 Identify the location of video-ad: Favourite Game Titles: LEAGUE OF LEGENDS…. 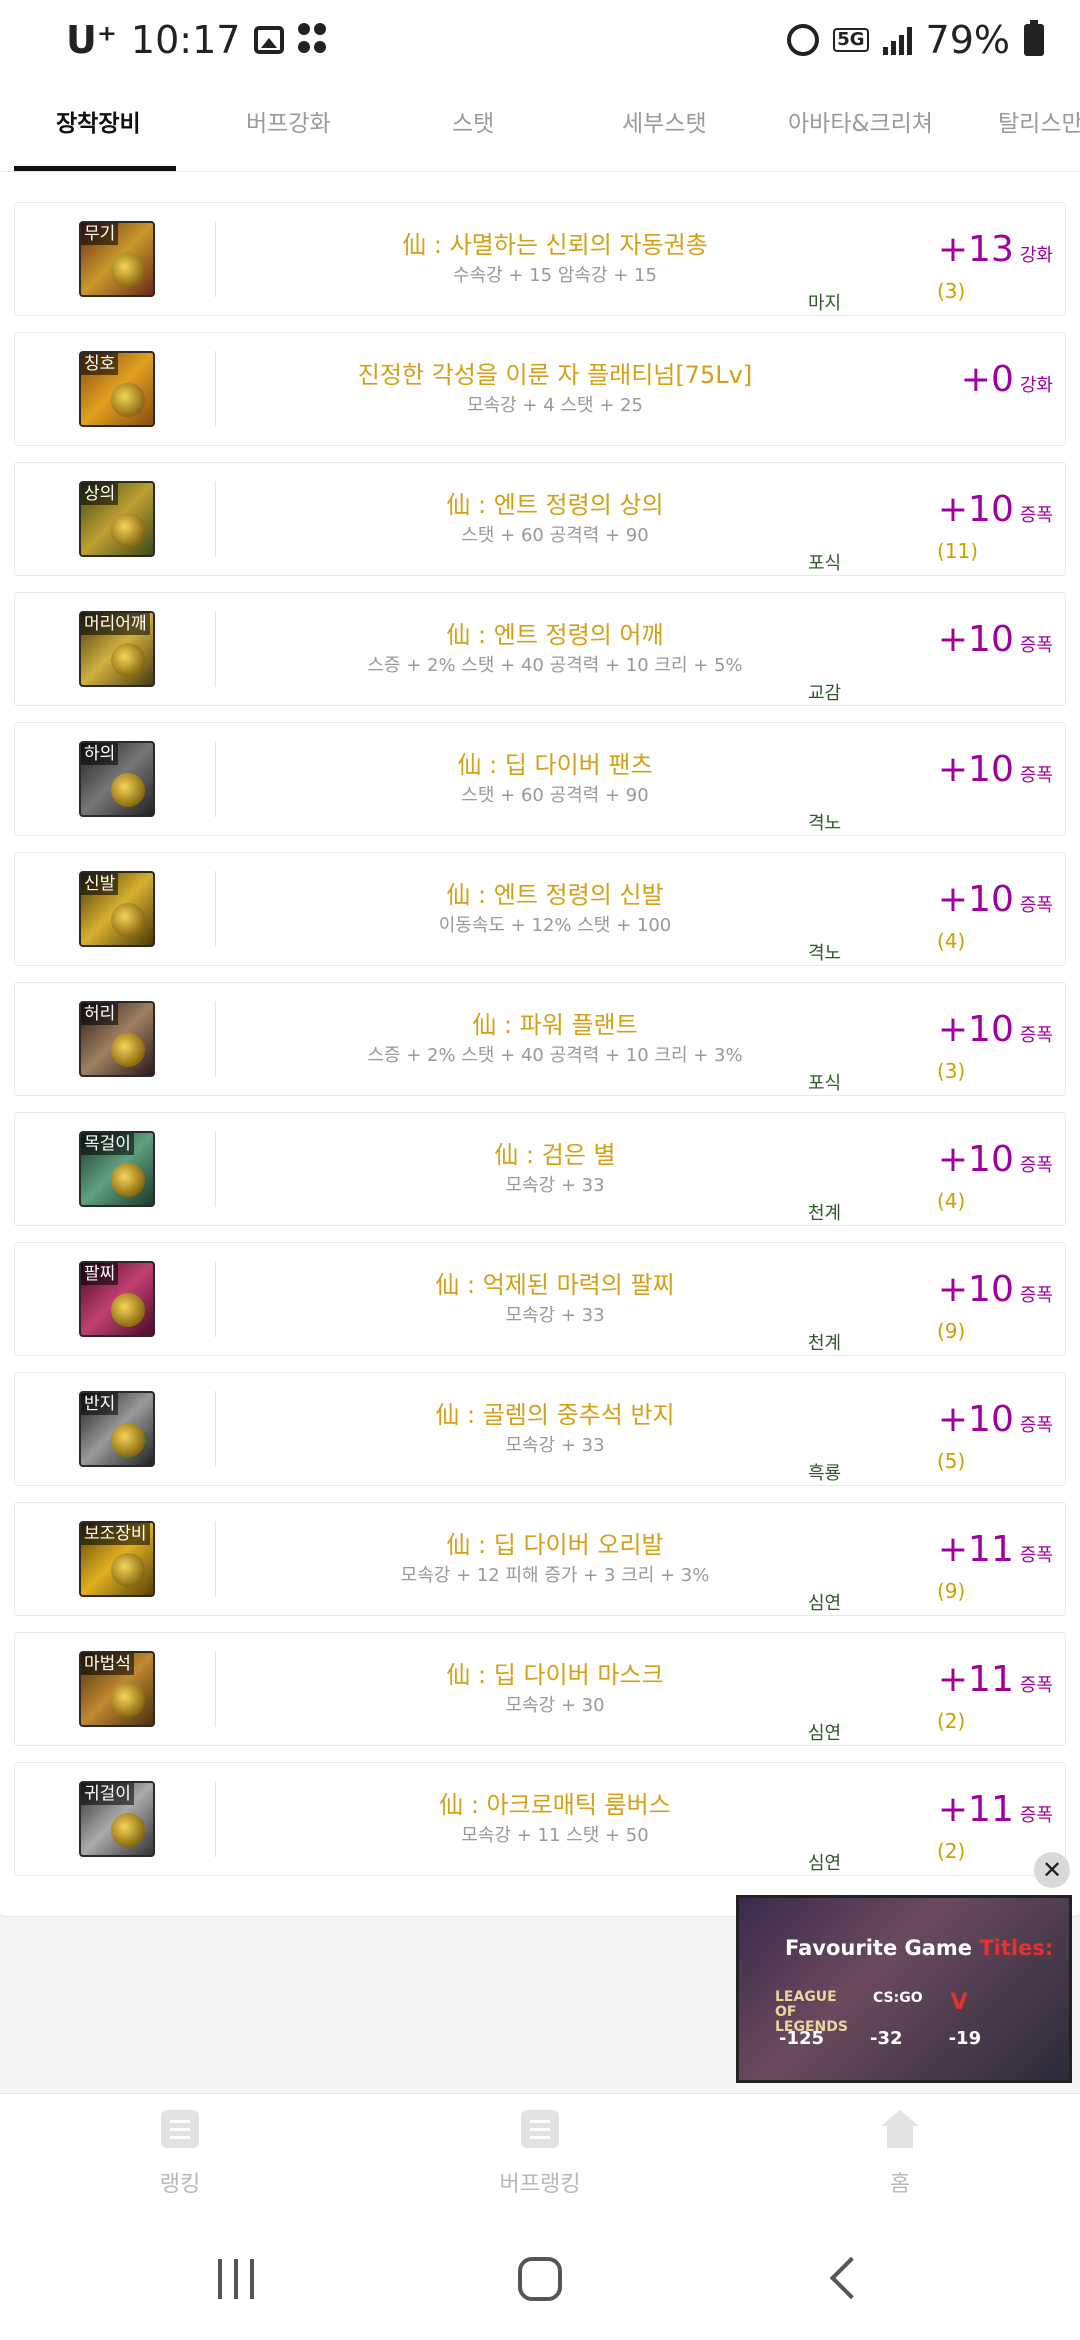
(904, 1989).